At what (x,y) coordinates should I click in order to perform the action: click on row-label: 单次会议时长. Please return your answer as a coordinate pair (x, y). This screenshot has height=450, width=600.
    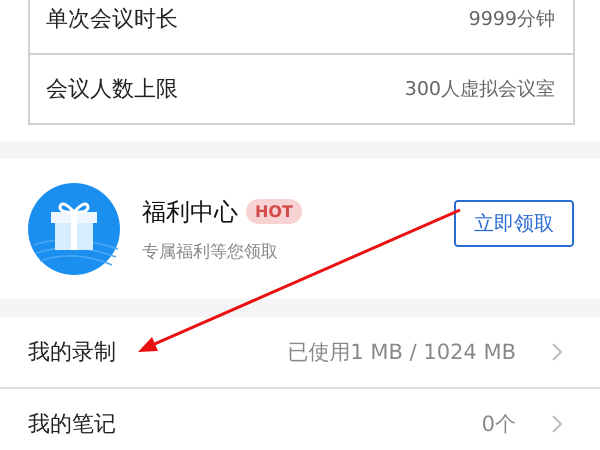
    Looking at the image, I should click on (112, 20).